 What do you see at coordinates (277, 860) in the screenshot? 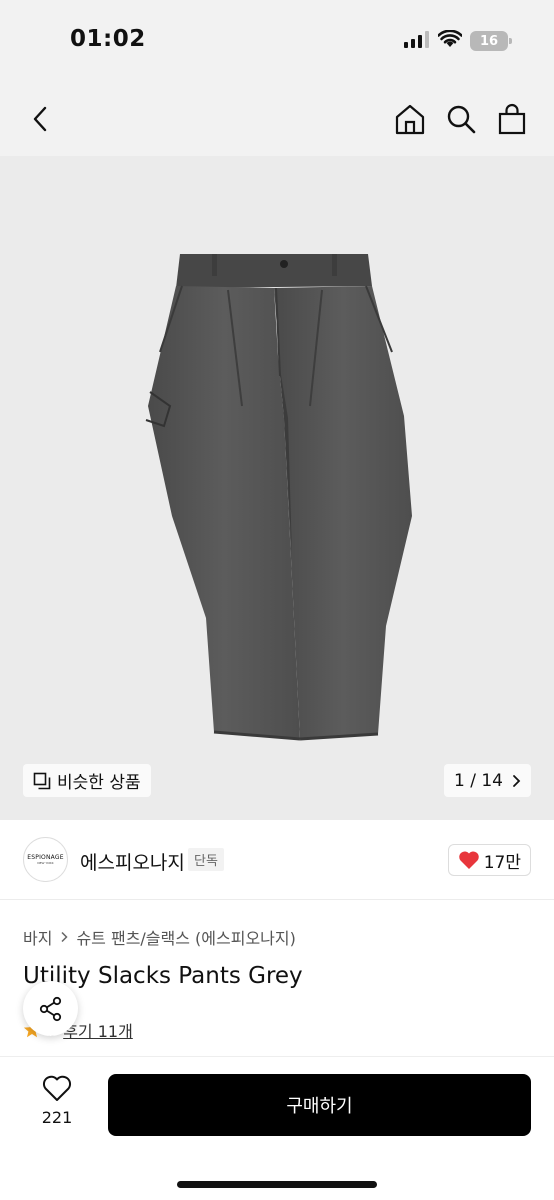
I see `seller-row: ESPIONAGE NEW YORK 에스피오나지 단독 17만` at bounding box center [277, 860].